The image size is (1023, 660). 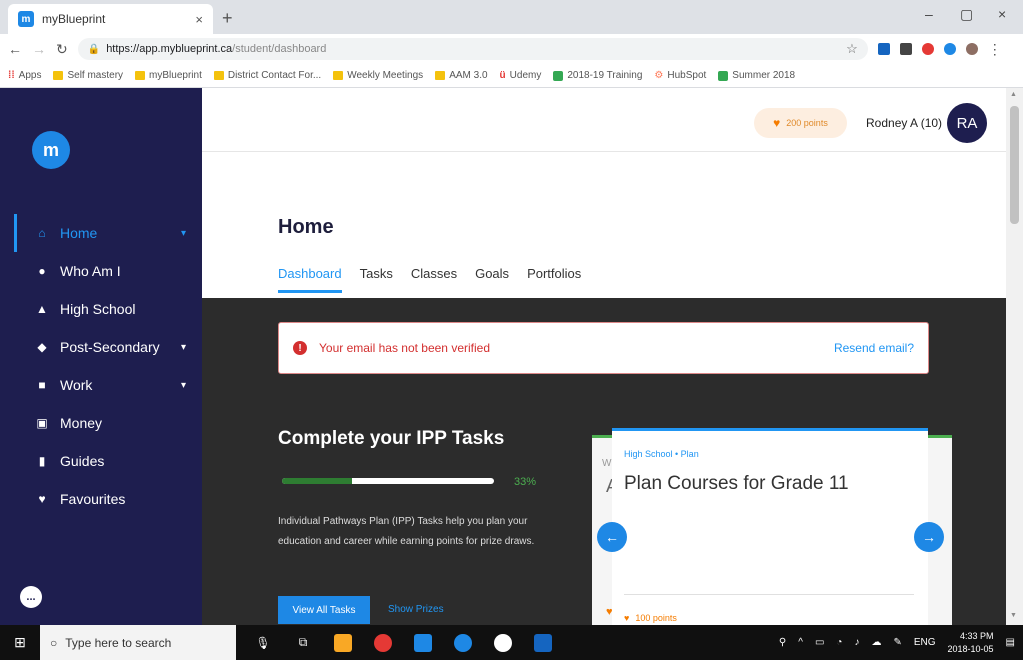 I want to click on url-host: https://app.myblueprint.ca, so click(x=169, y=49).